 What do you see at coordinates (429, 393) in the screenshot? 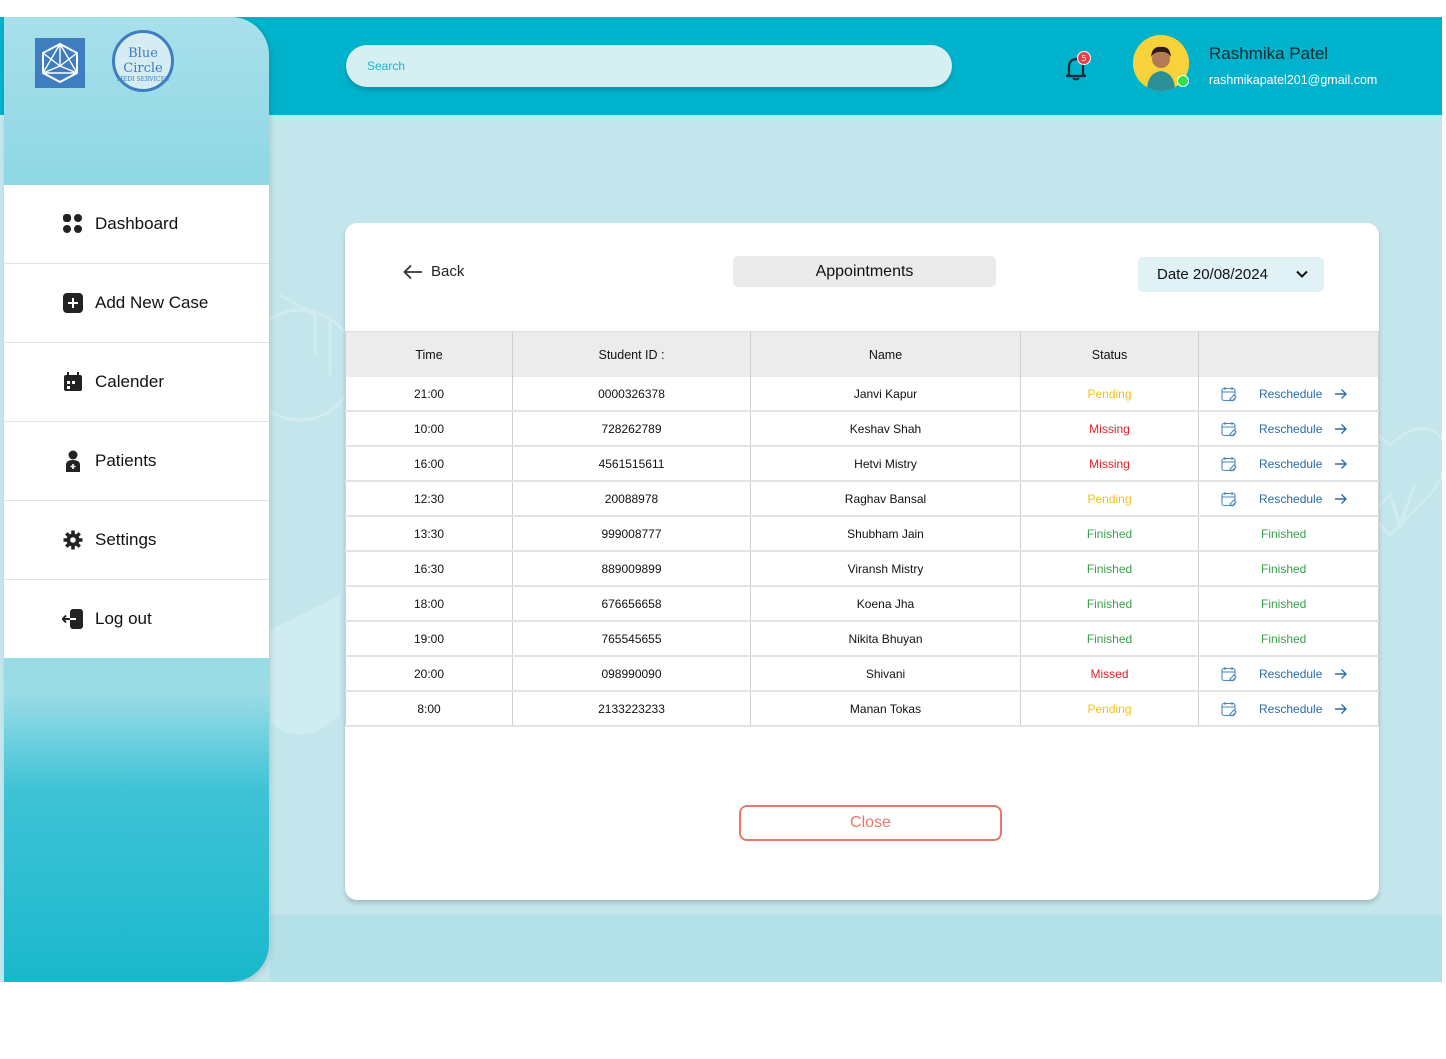
I see `cell-time: 21:00` at bounding box center [429, 393].